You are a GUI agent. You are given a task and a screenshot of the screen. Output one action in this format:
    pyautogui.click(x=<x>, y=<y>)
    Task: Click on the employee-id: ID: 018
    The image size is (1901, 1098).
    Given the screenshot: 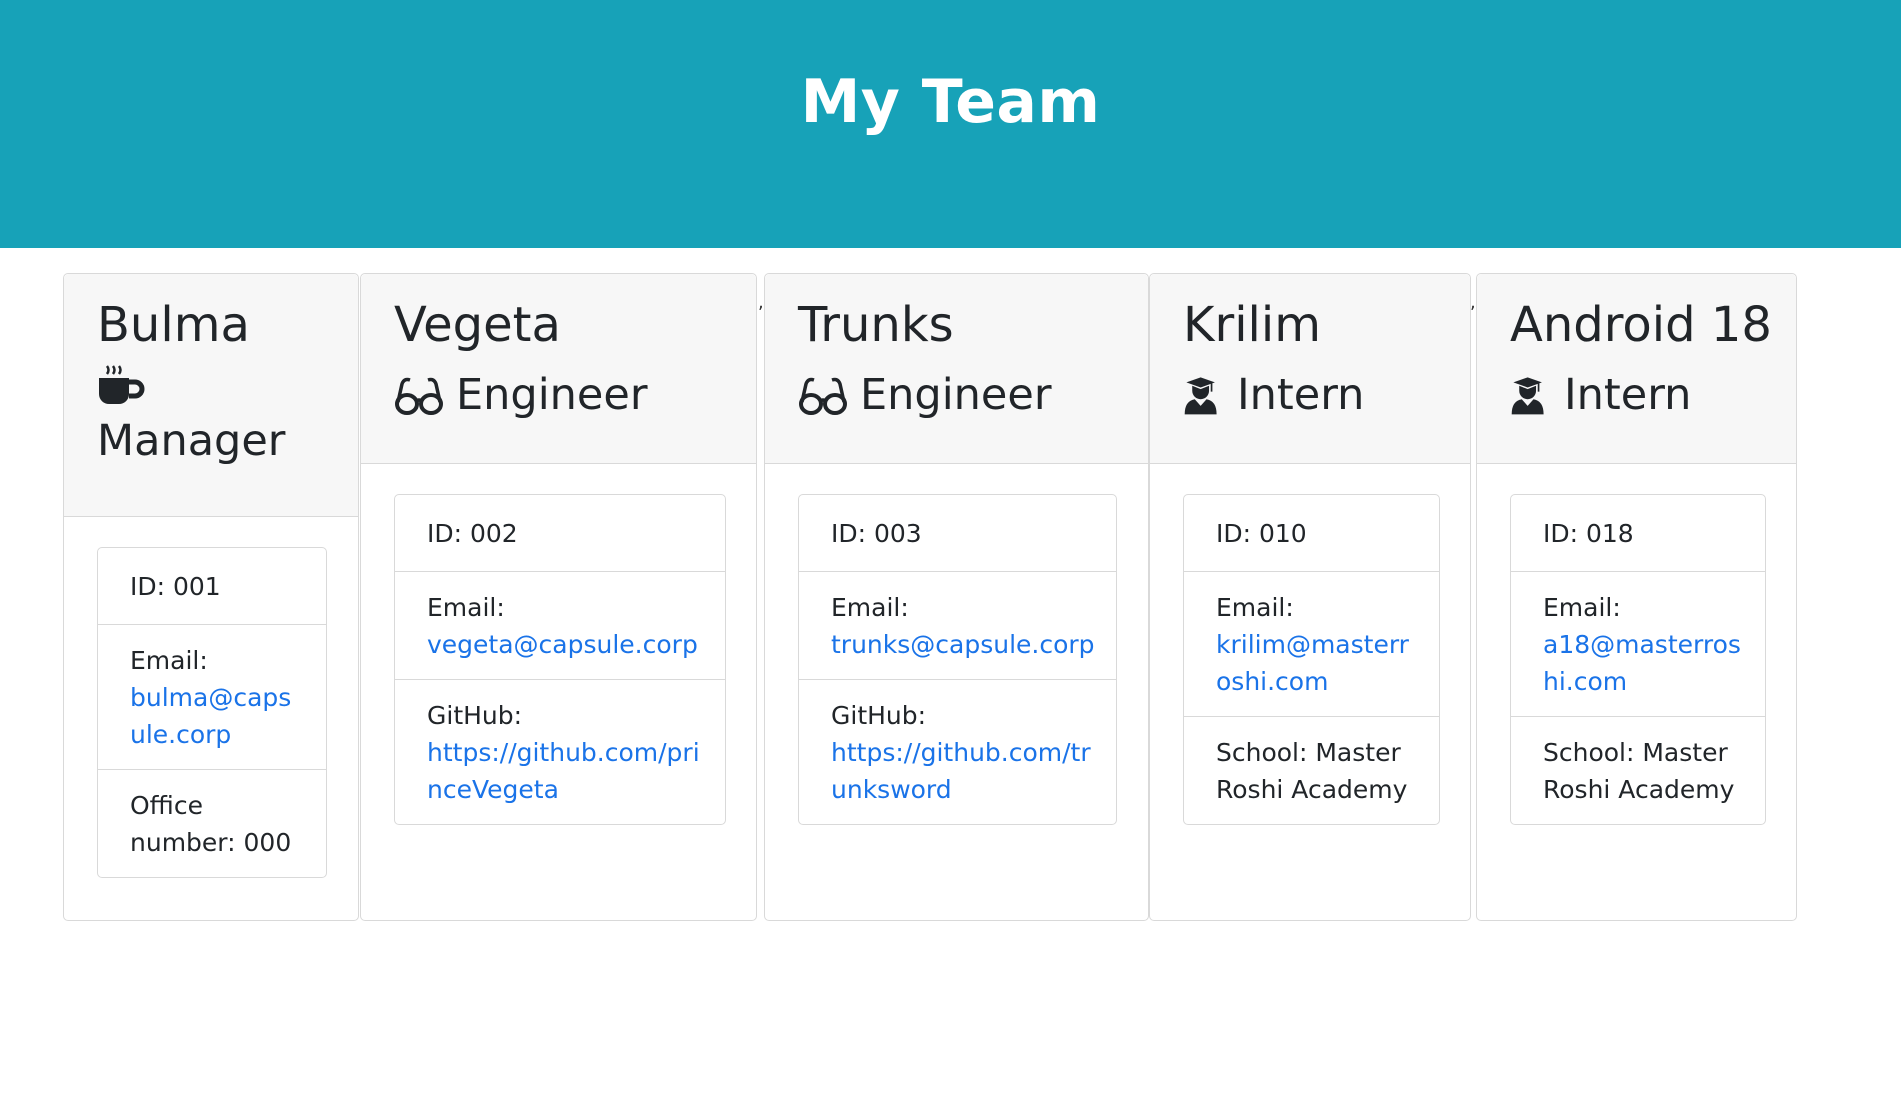 What is the action you would take?
    pyautogui.click(x=1588, y=533)
    